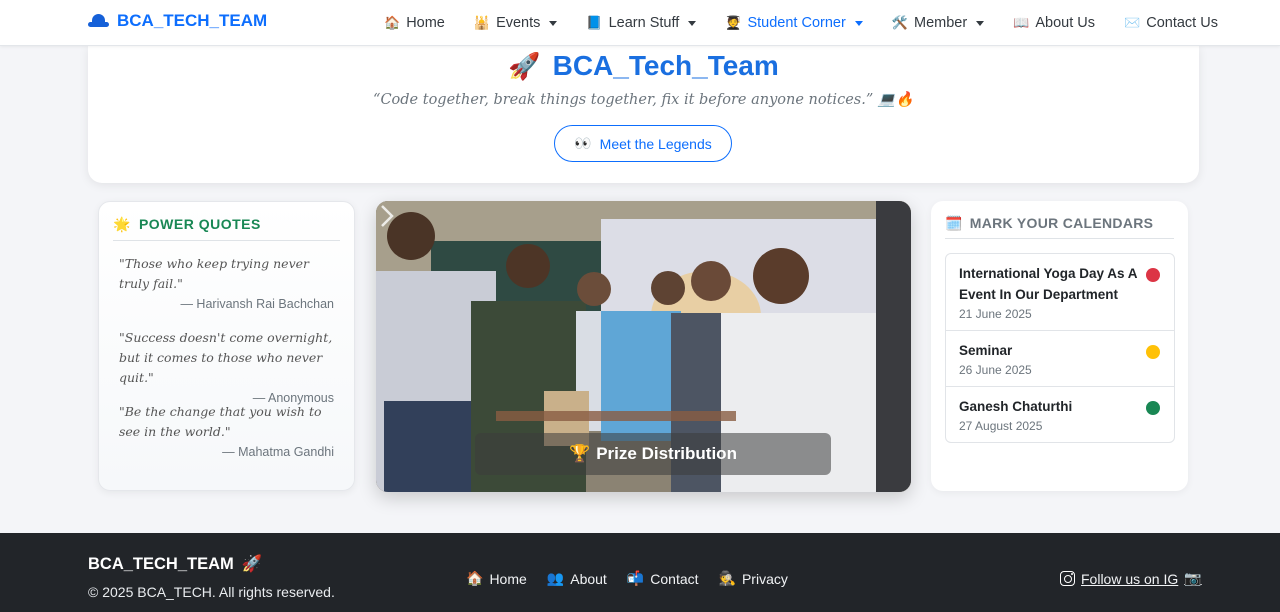  I want to click on footer-link-contact: 📬 Contact, so click(663, 578).